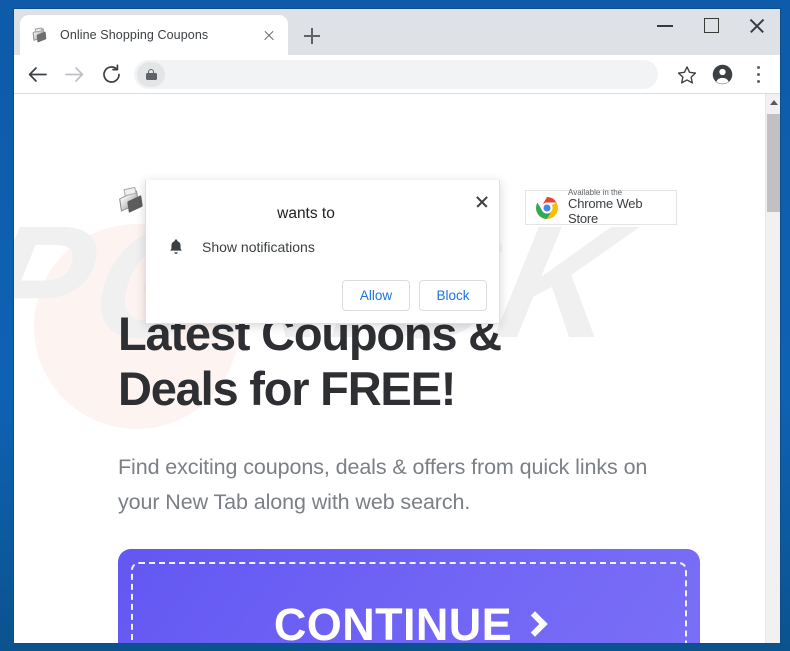  Describe the element at coordinates (287, 388) in the screenshot. I see `heading-line-2: Deals for FREE!` at that location.